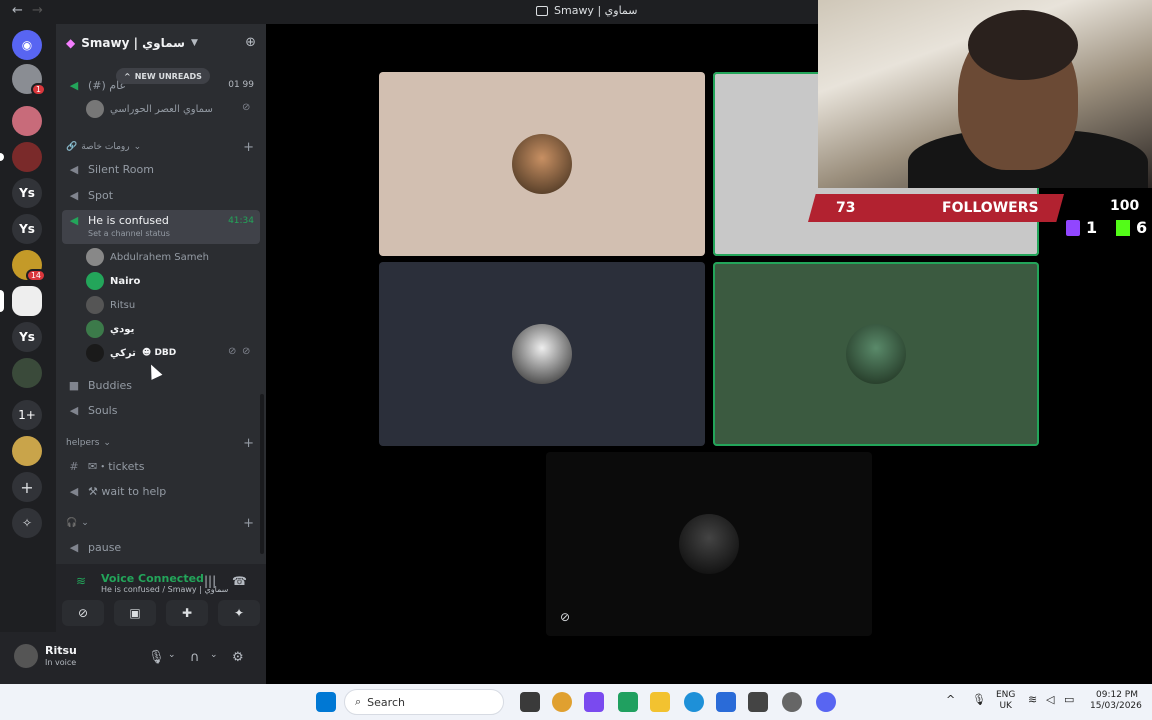 The height and width of the screenshot is (720, 1152). Describe the element at coordinates (726, 702) in the screenshot. I see `mail-icon` at that location.